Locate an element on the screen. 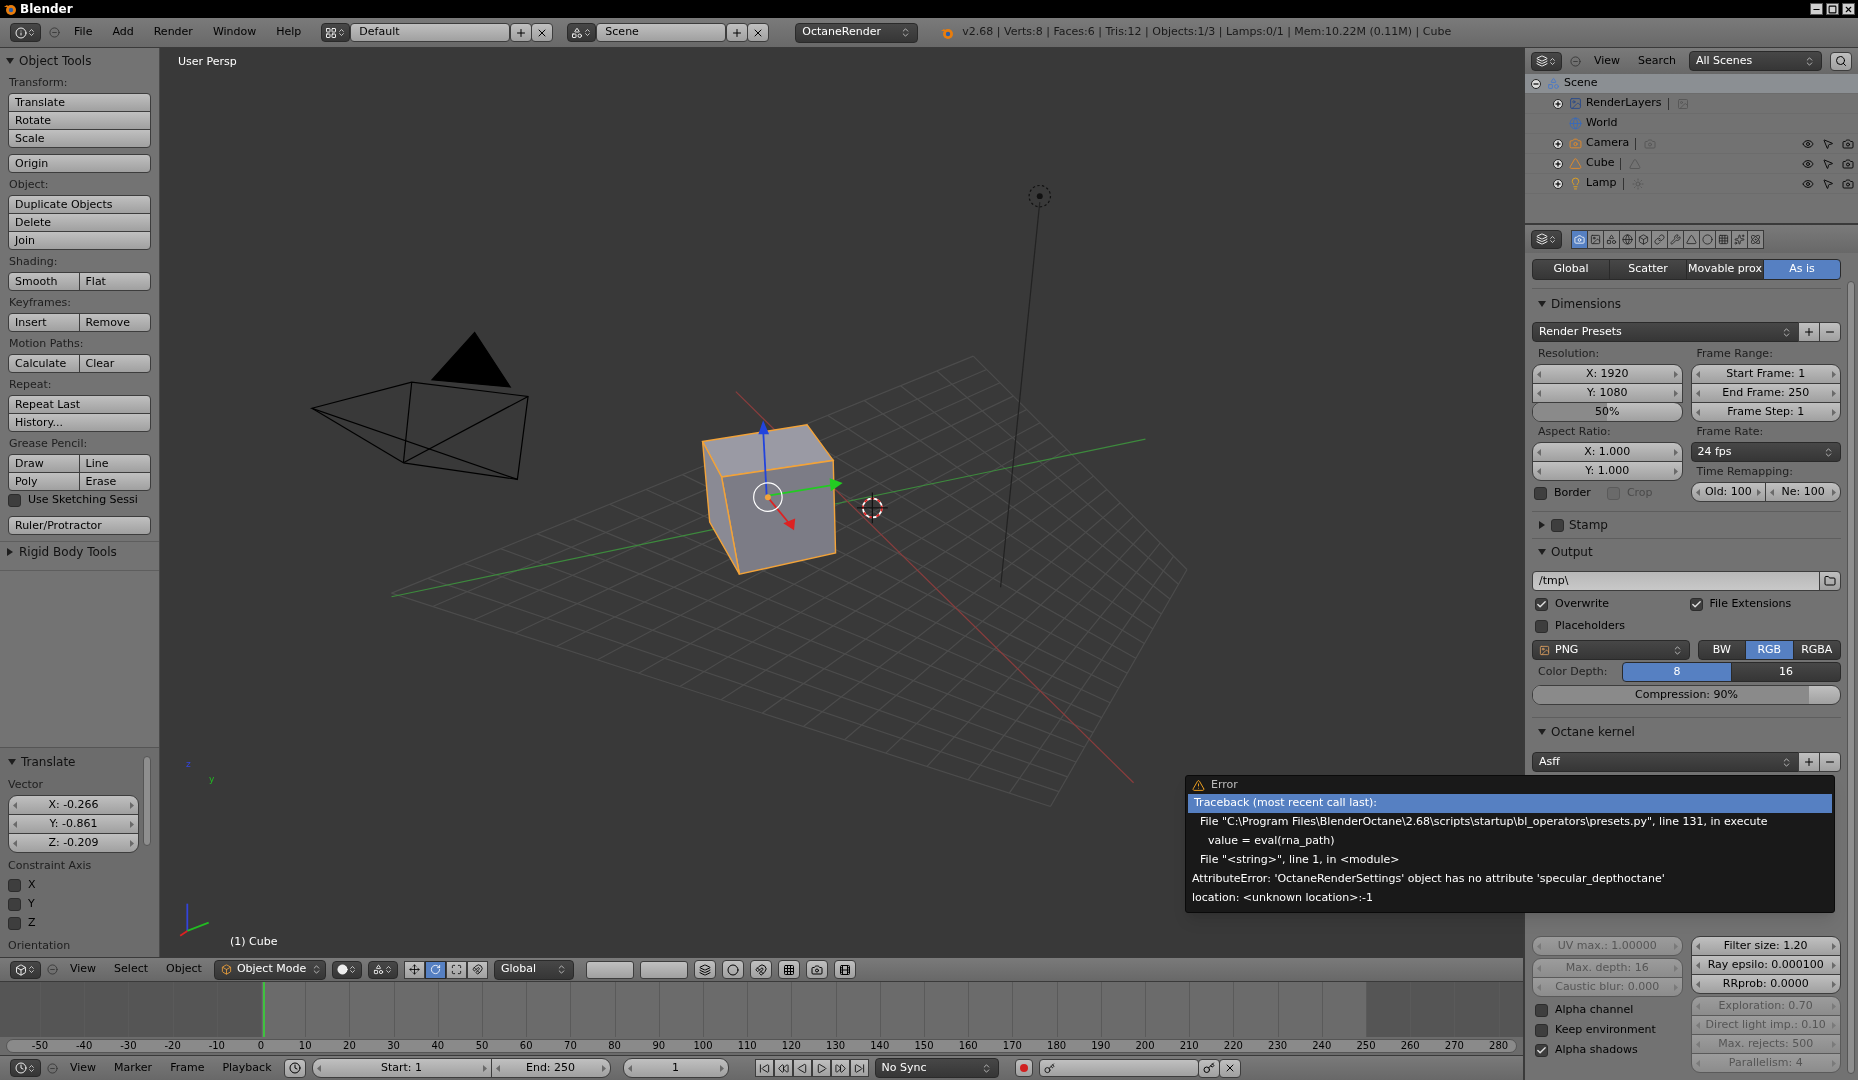 Image resolution: width=1858 pixels, height=1080 pixels. menu-item: Add is located at coordinates (123, 32).